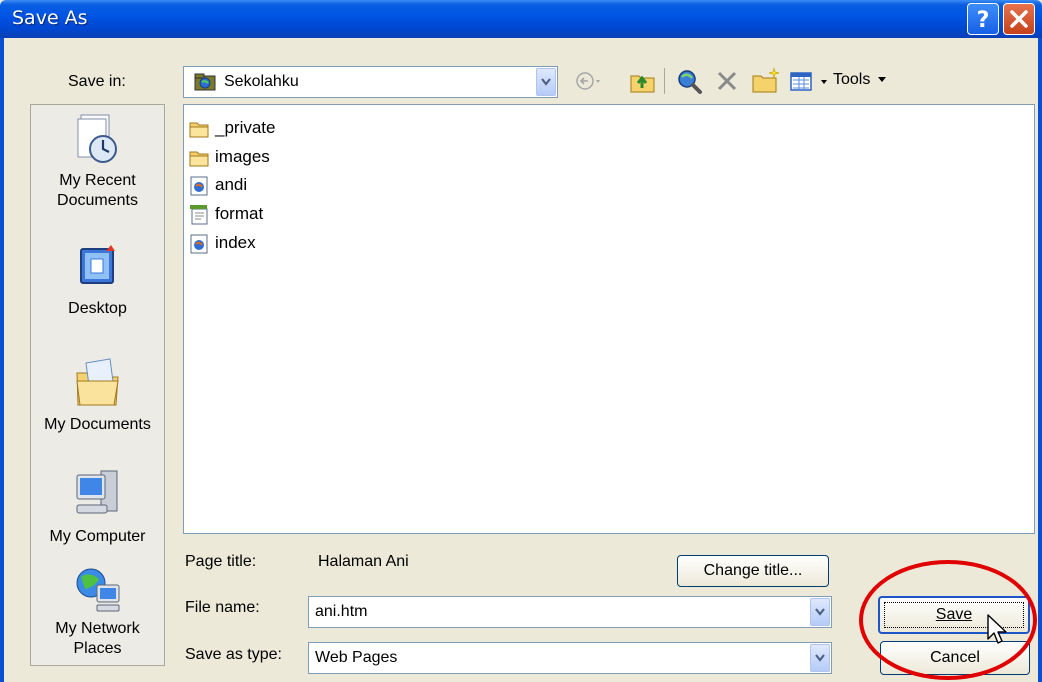 The image size is (1042, 682). I want to click on close-icon, so click(1019, 19).